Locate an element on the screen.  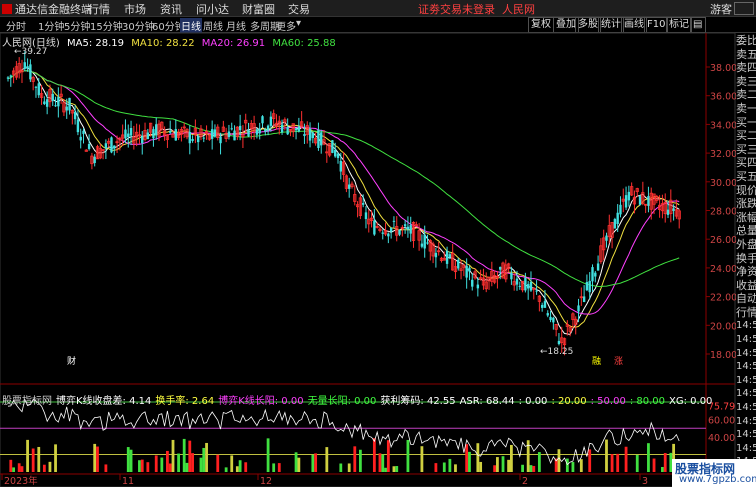
quote-panel-item: 卖三 is located at coordinates (746, 82).